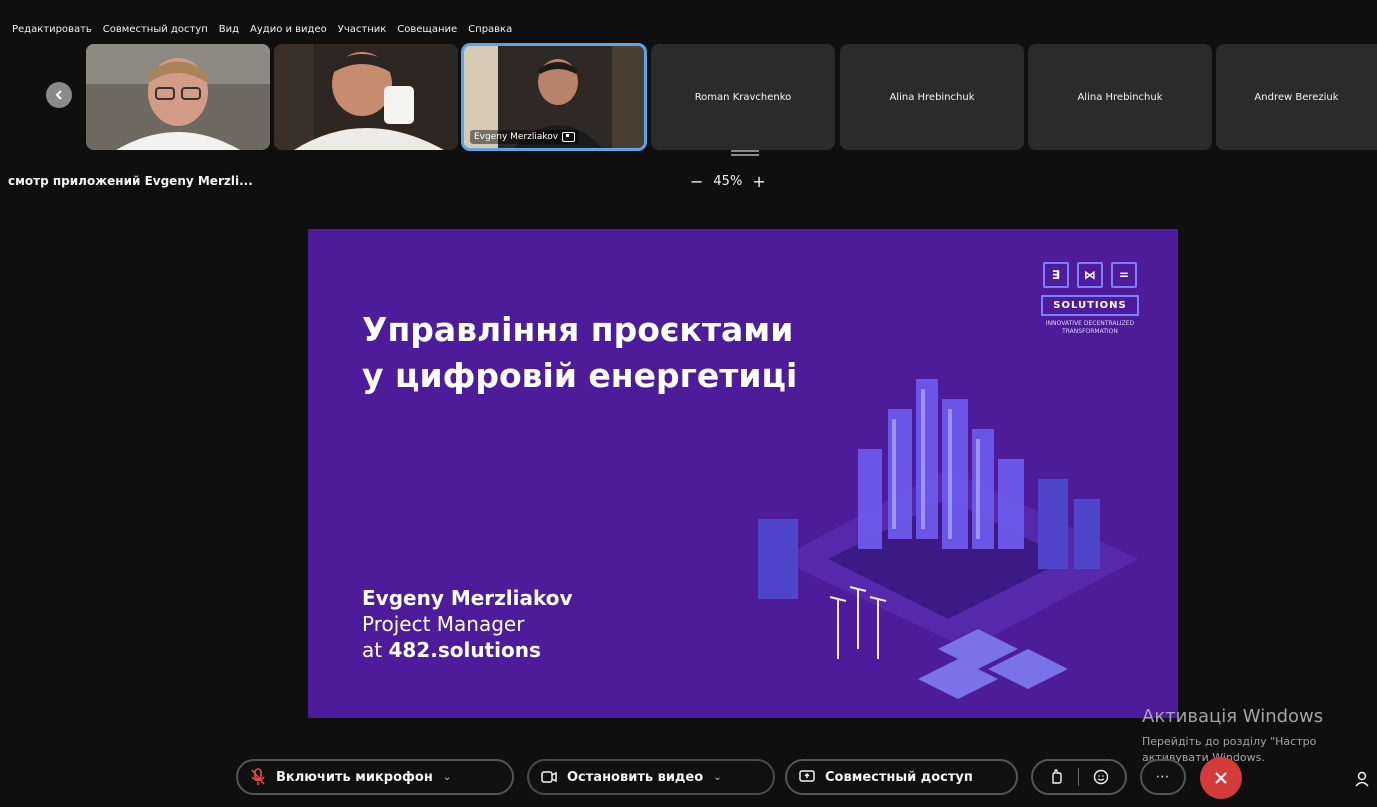  I want to click on chevron-left-icon, so click(58, 95).